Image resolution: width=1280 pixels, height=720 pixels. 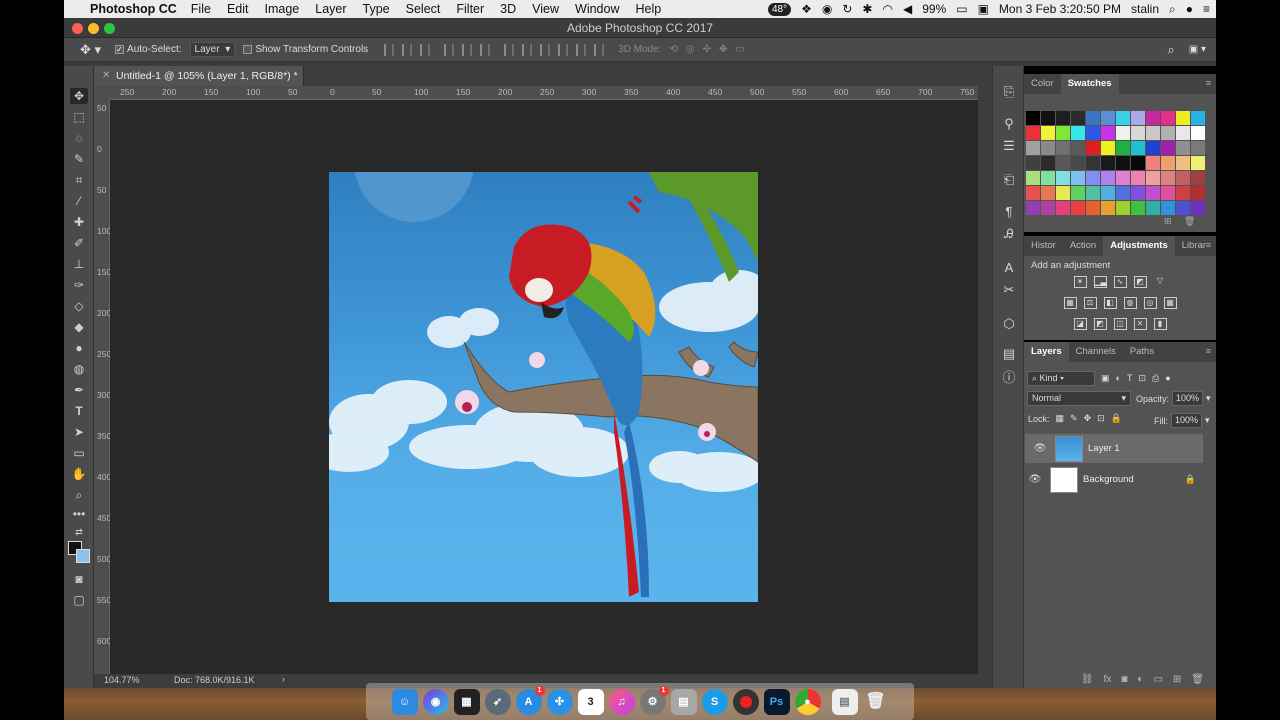 I want to click on menu-window: Window, so click(x=597, y=9).